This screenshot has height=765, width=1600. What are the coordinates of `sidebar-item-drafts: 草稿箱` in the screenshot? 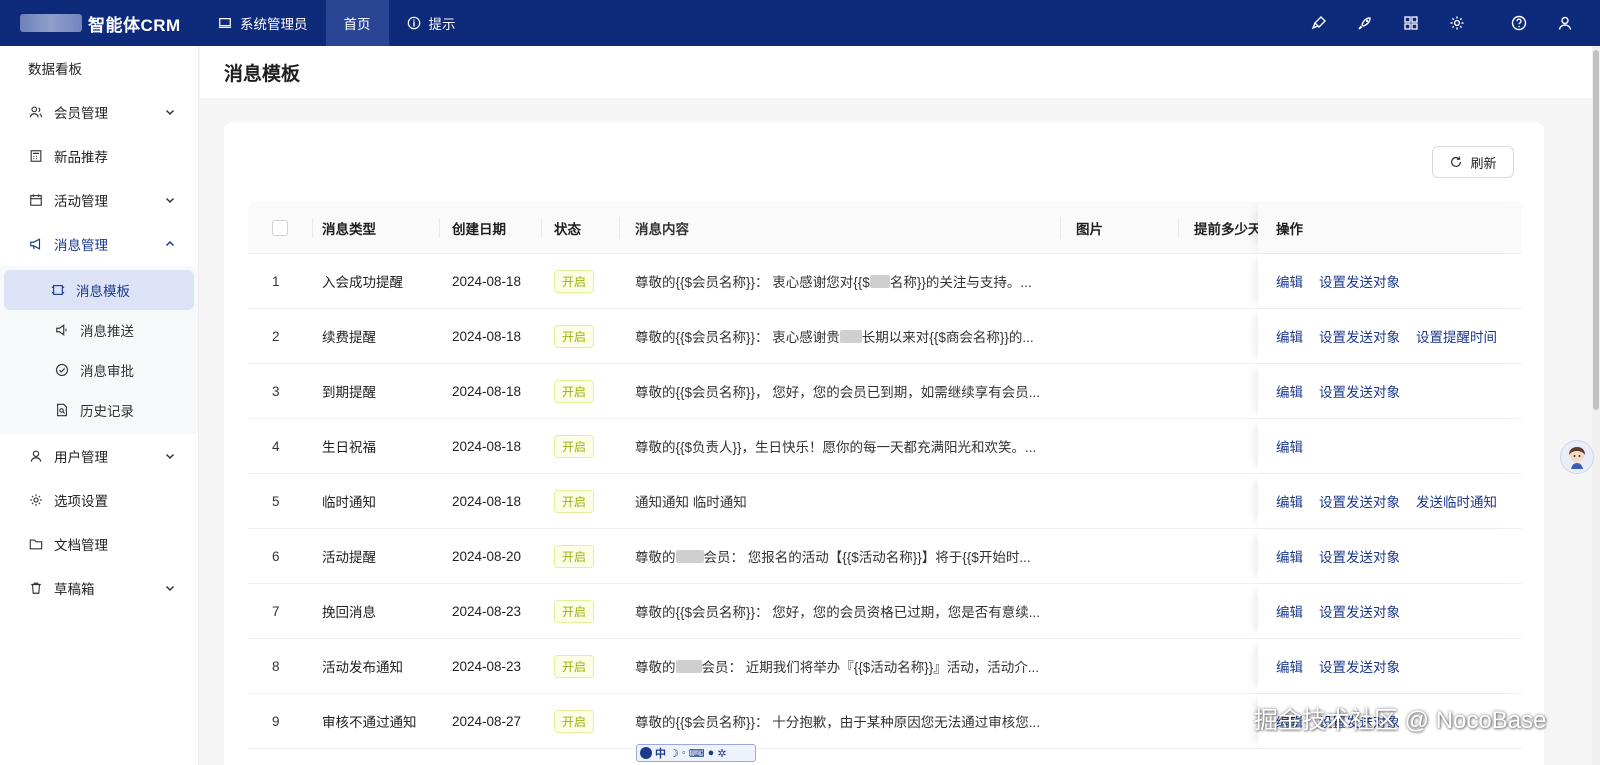 It's located at (99, 588).